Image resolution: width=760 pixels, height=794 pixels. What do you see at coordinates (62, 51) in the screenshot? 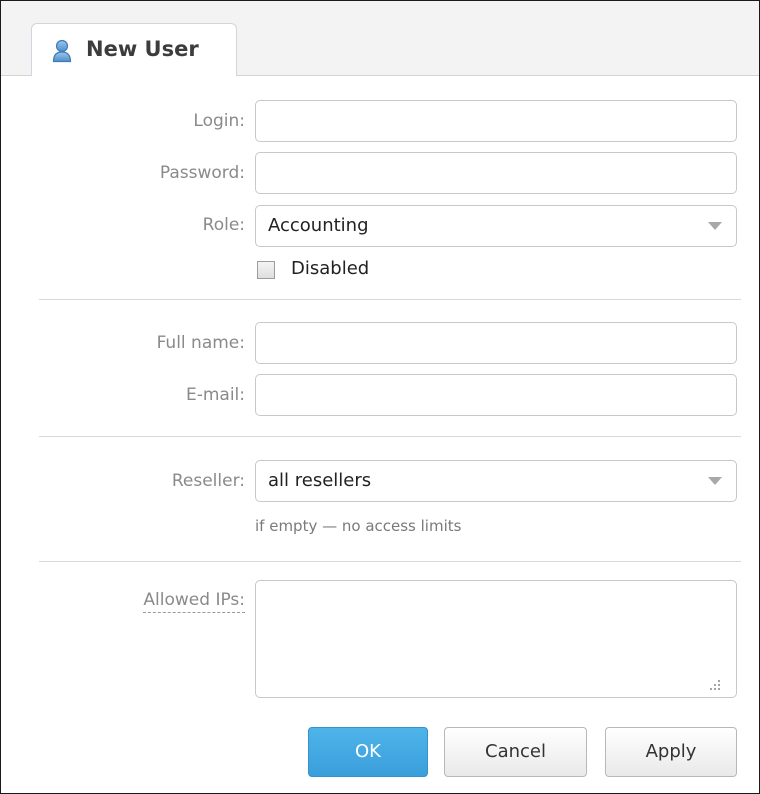
I see `user-icon` at bounding box center [62, 51].